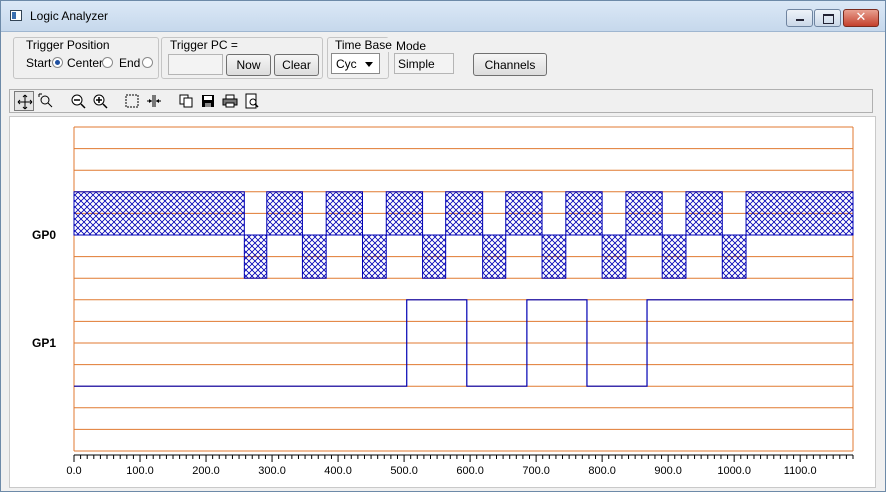  Describe the element at coordinates (206, 471) in the screenshot. I see `x-tick-label: 200.0` at that location.